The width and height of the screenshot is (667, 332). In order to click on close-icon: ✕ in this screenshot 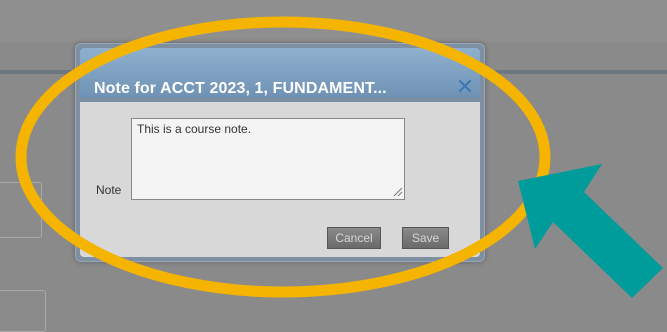, I will do `click(465, 87)`.